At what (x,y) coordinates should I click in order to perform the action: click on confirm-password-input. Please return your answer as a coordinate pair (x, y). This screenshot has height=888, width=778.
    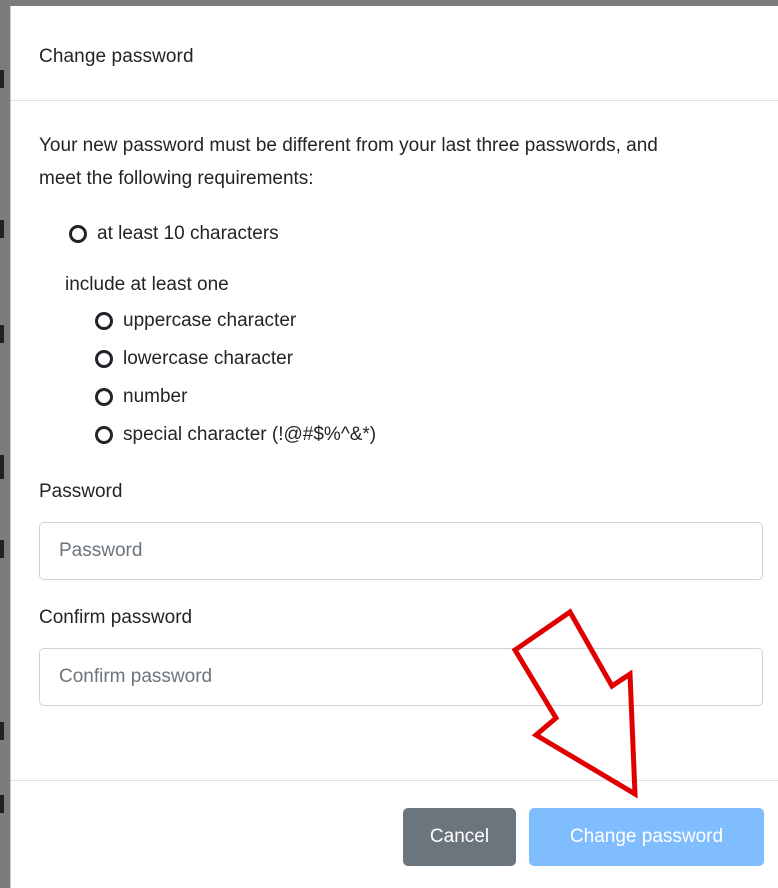
    Looking at the image, I should click on (401, 677).